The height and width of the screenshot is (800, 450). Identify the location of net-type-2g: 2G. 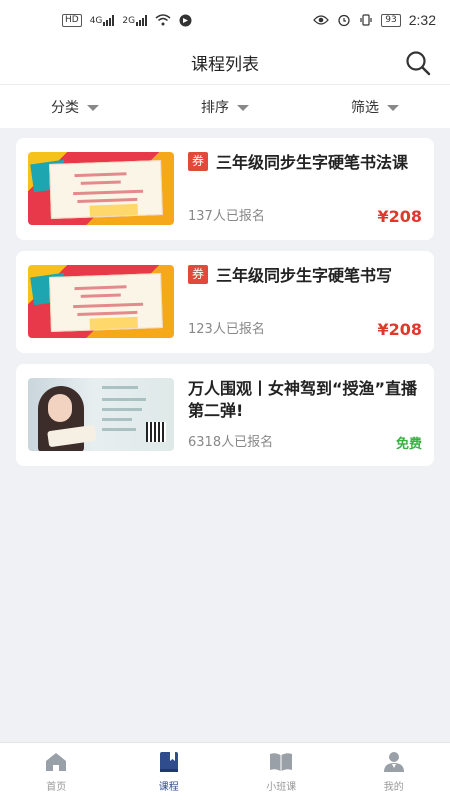
(129, 20).